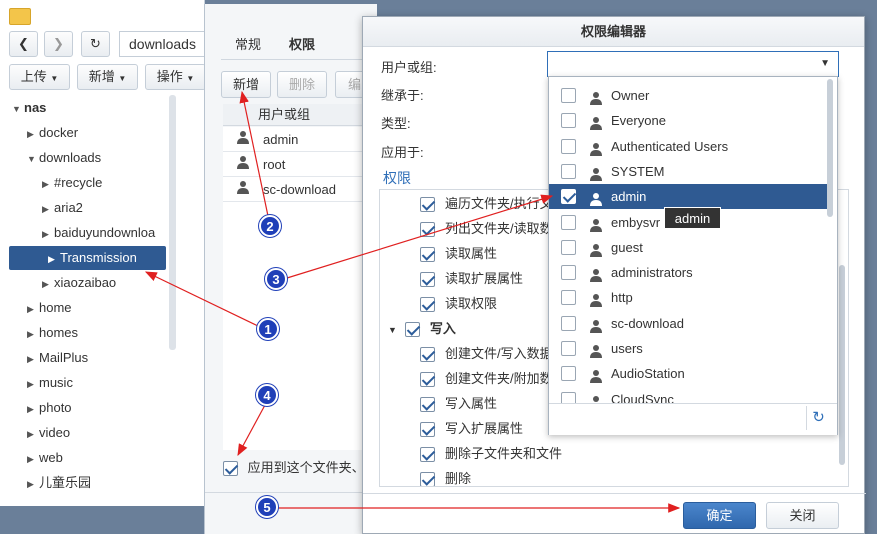  I want to click on dropdown-item: http, so click(690, 297).